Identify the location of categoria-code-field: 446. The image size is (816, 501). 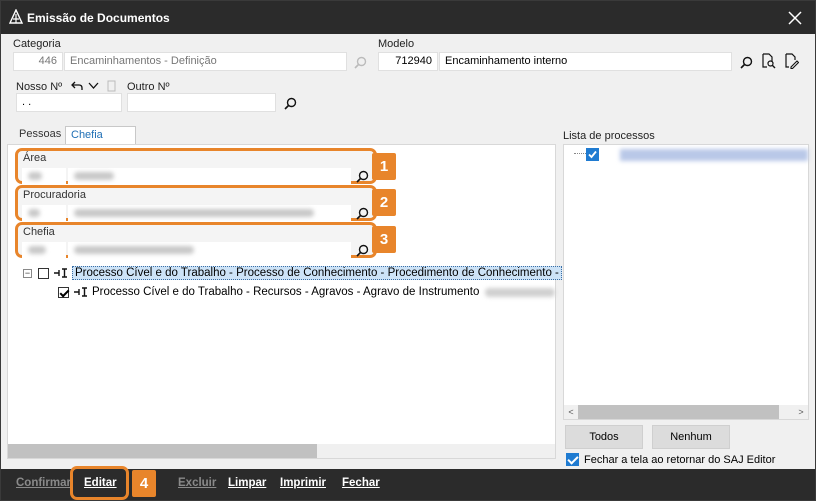
(38, 61).